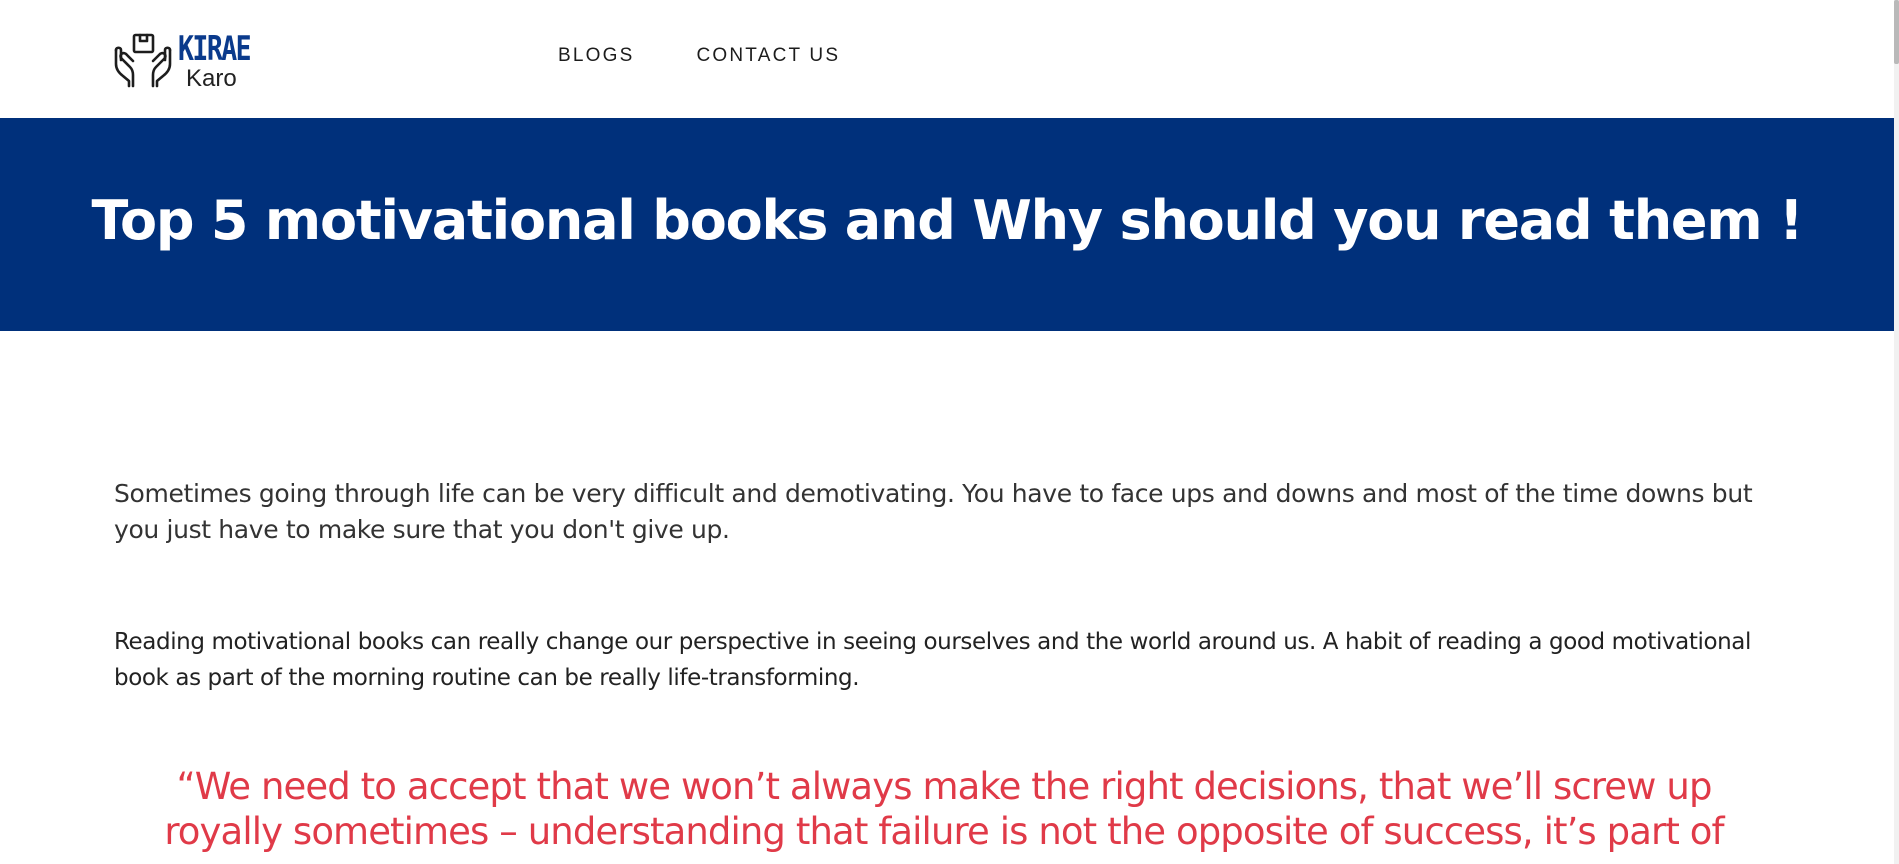 The width and height of the screenshot is (1899, 864). I want to click on nav-link-contact-us: CONTACT US, so click(768, 56).